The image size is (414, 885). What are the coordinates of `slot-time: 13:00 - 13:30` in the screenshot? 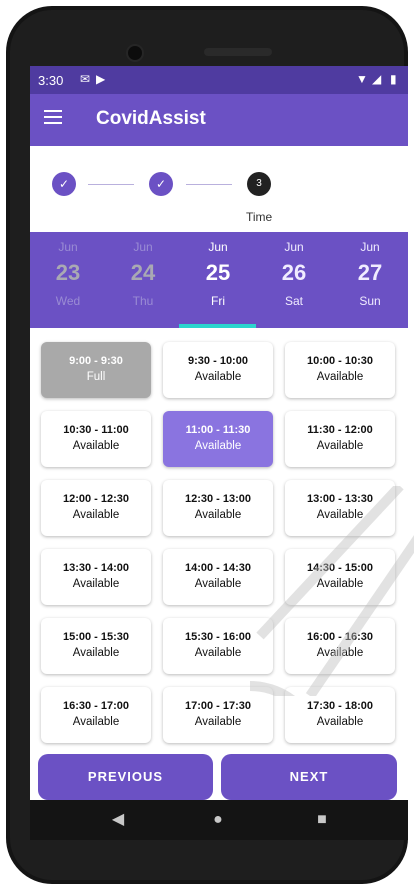 It's located at (340, 499).